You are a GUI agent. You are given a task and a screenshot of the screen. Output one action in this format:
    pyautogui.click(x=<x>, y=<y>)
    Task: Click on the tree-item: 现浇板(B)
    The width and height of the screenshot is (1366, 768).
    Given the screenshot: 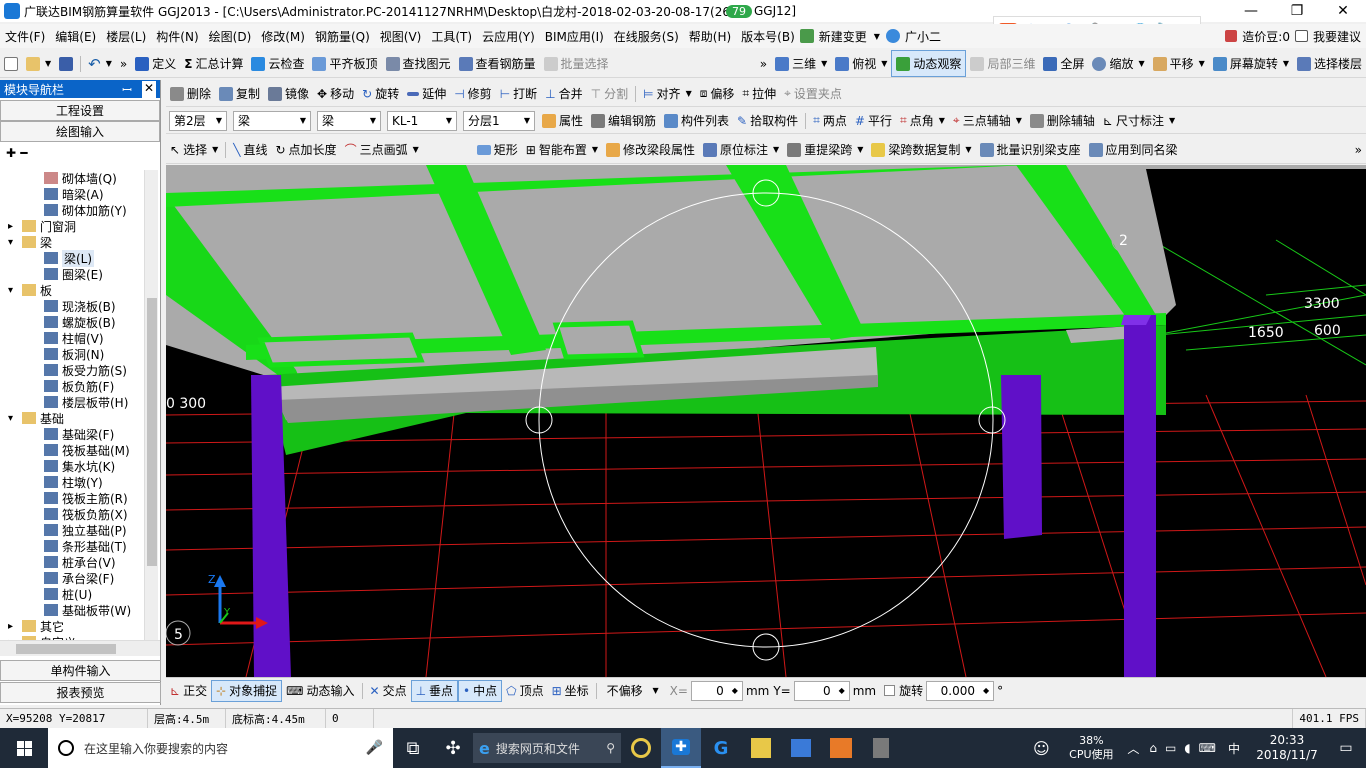 What is the action you would take?
    pyautogui.click(x=80, y=306)
    